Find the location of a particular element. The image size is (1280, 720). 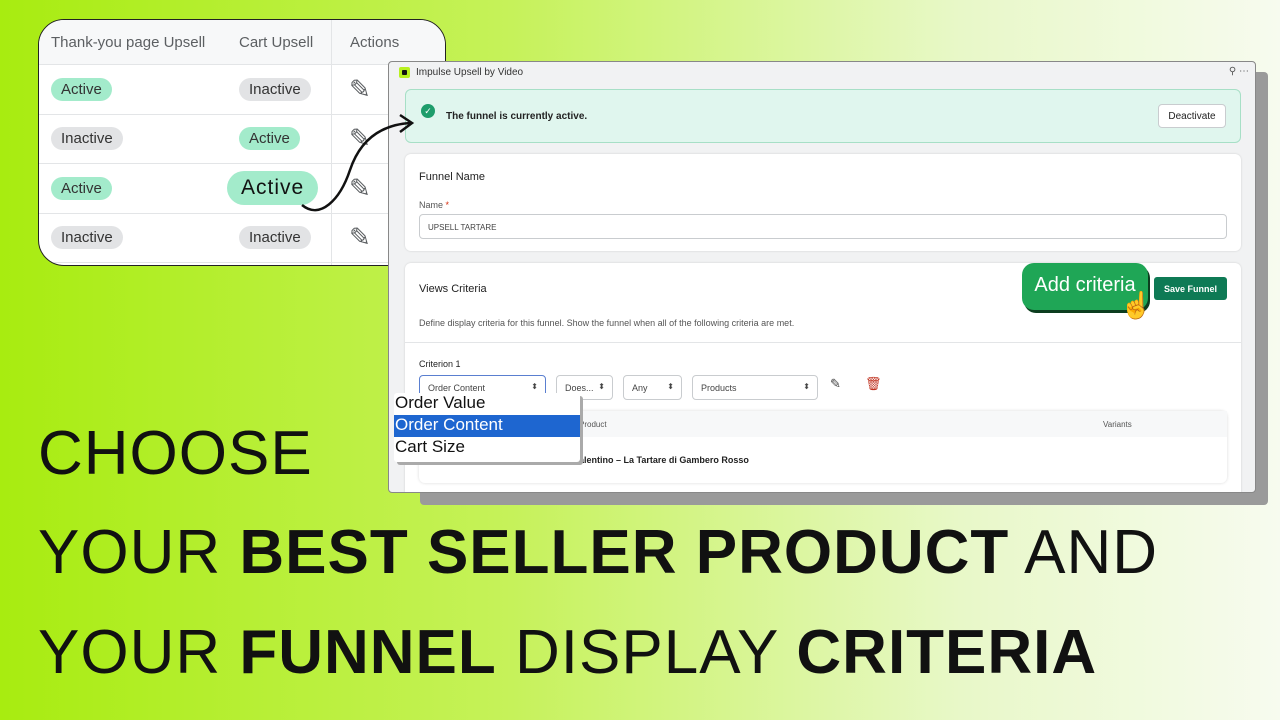

app-title: Impulse Upsell by Video is located at coordinates (470, 72).